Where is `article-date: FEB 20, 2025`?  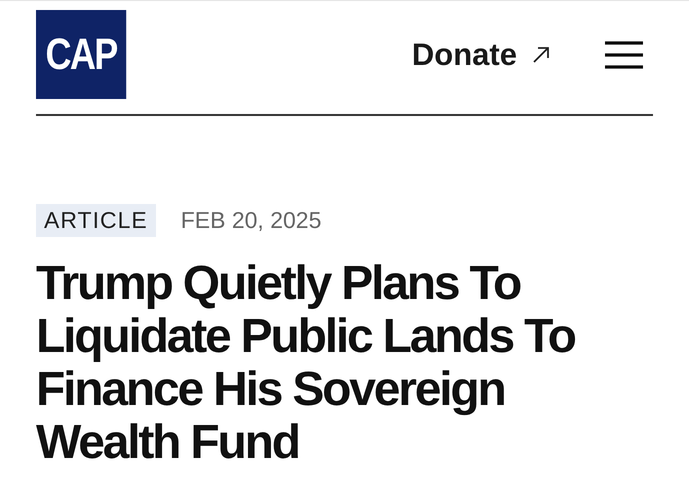 article-date: FEB 20, 2025 is located at coordinates (251, 220).